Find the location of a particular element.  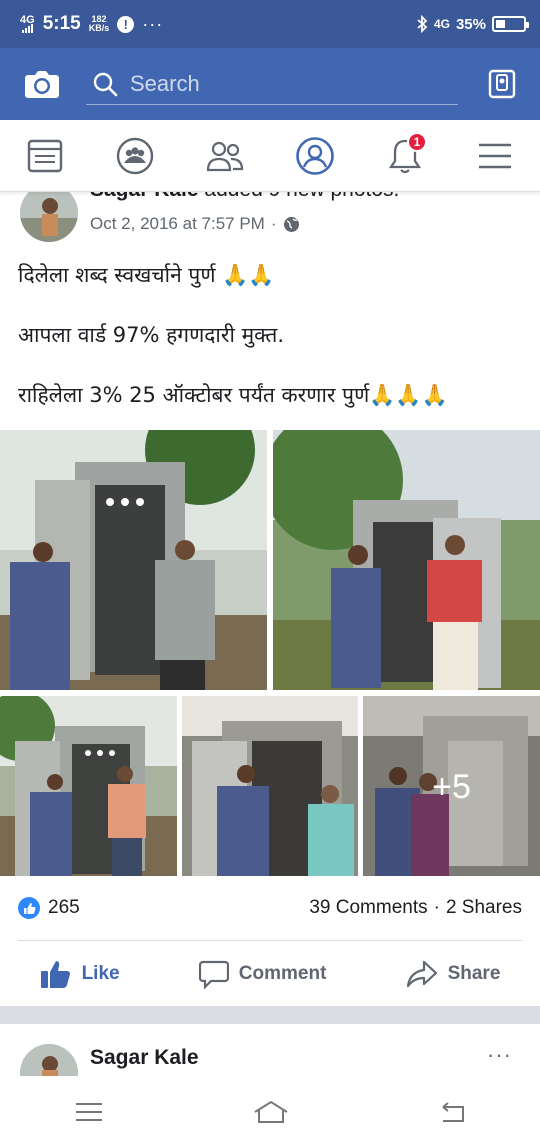

share-button: Share is located at coordinates (453, 974).